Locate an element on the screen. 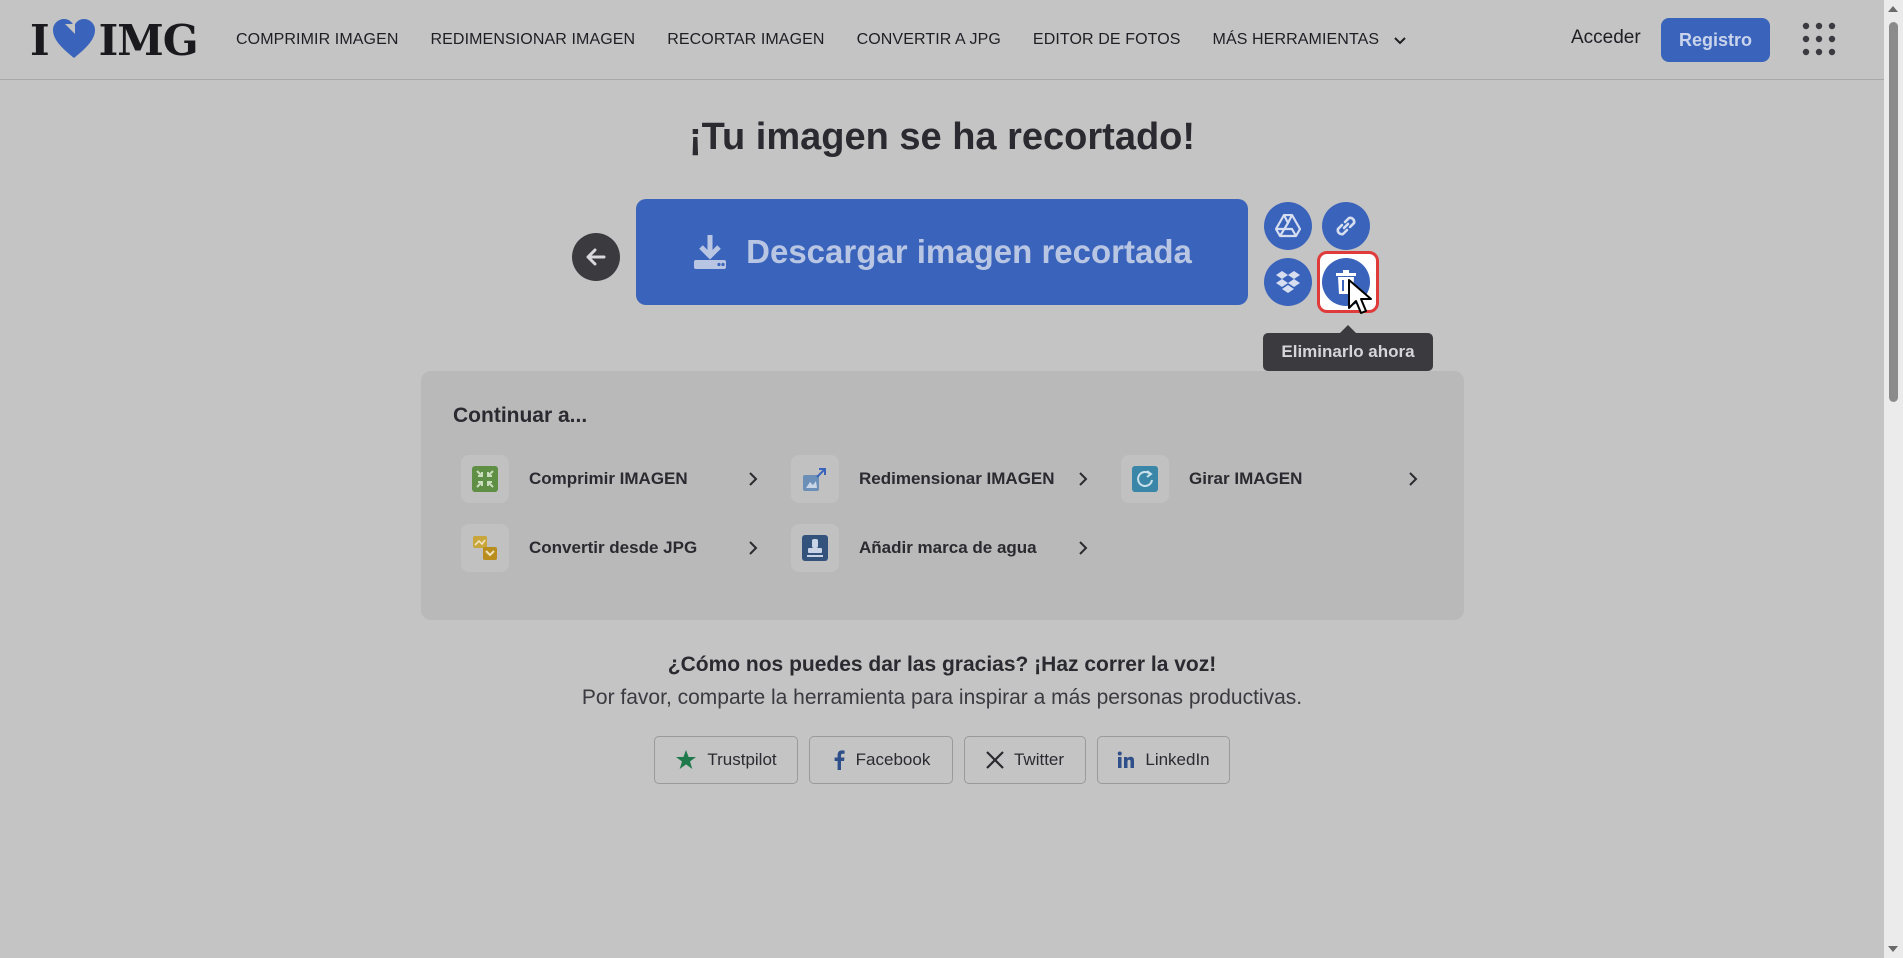  nav-more-tools: MÁS HERRAMIENTAS is located at coordinates (1310, 40).